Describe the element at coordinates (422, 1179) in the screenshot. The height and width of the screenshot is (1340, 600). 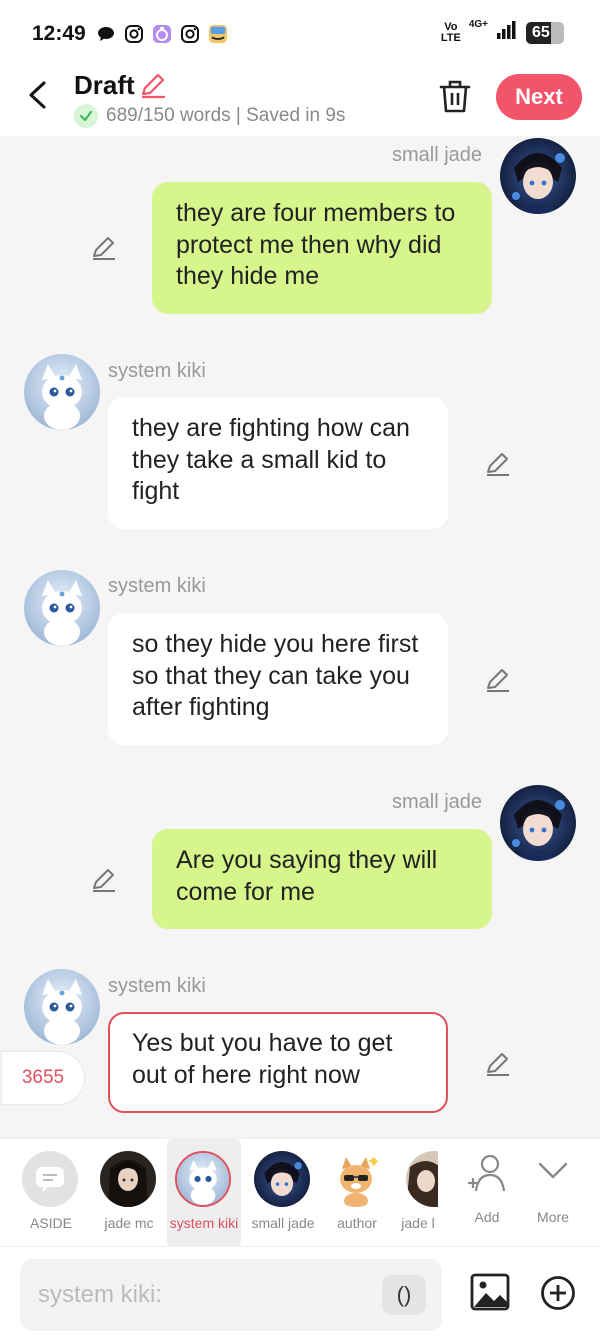
I see `avatar-jade-l` at that location.